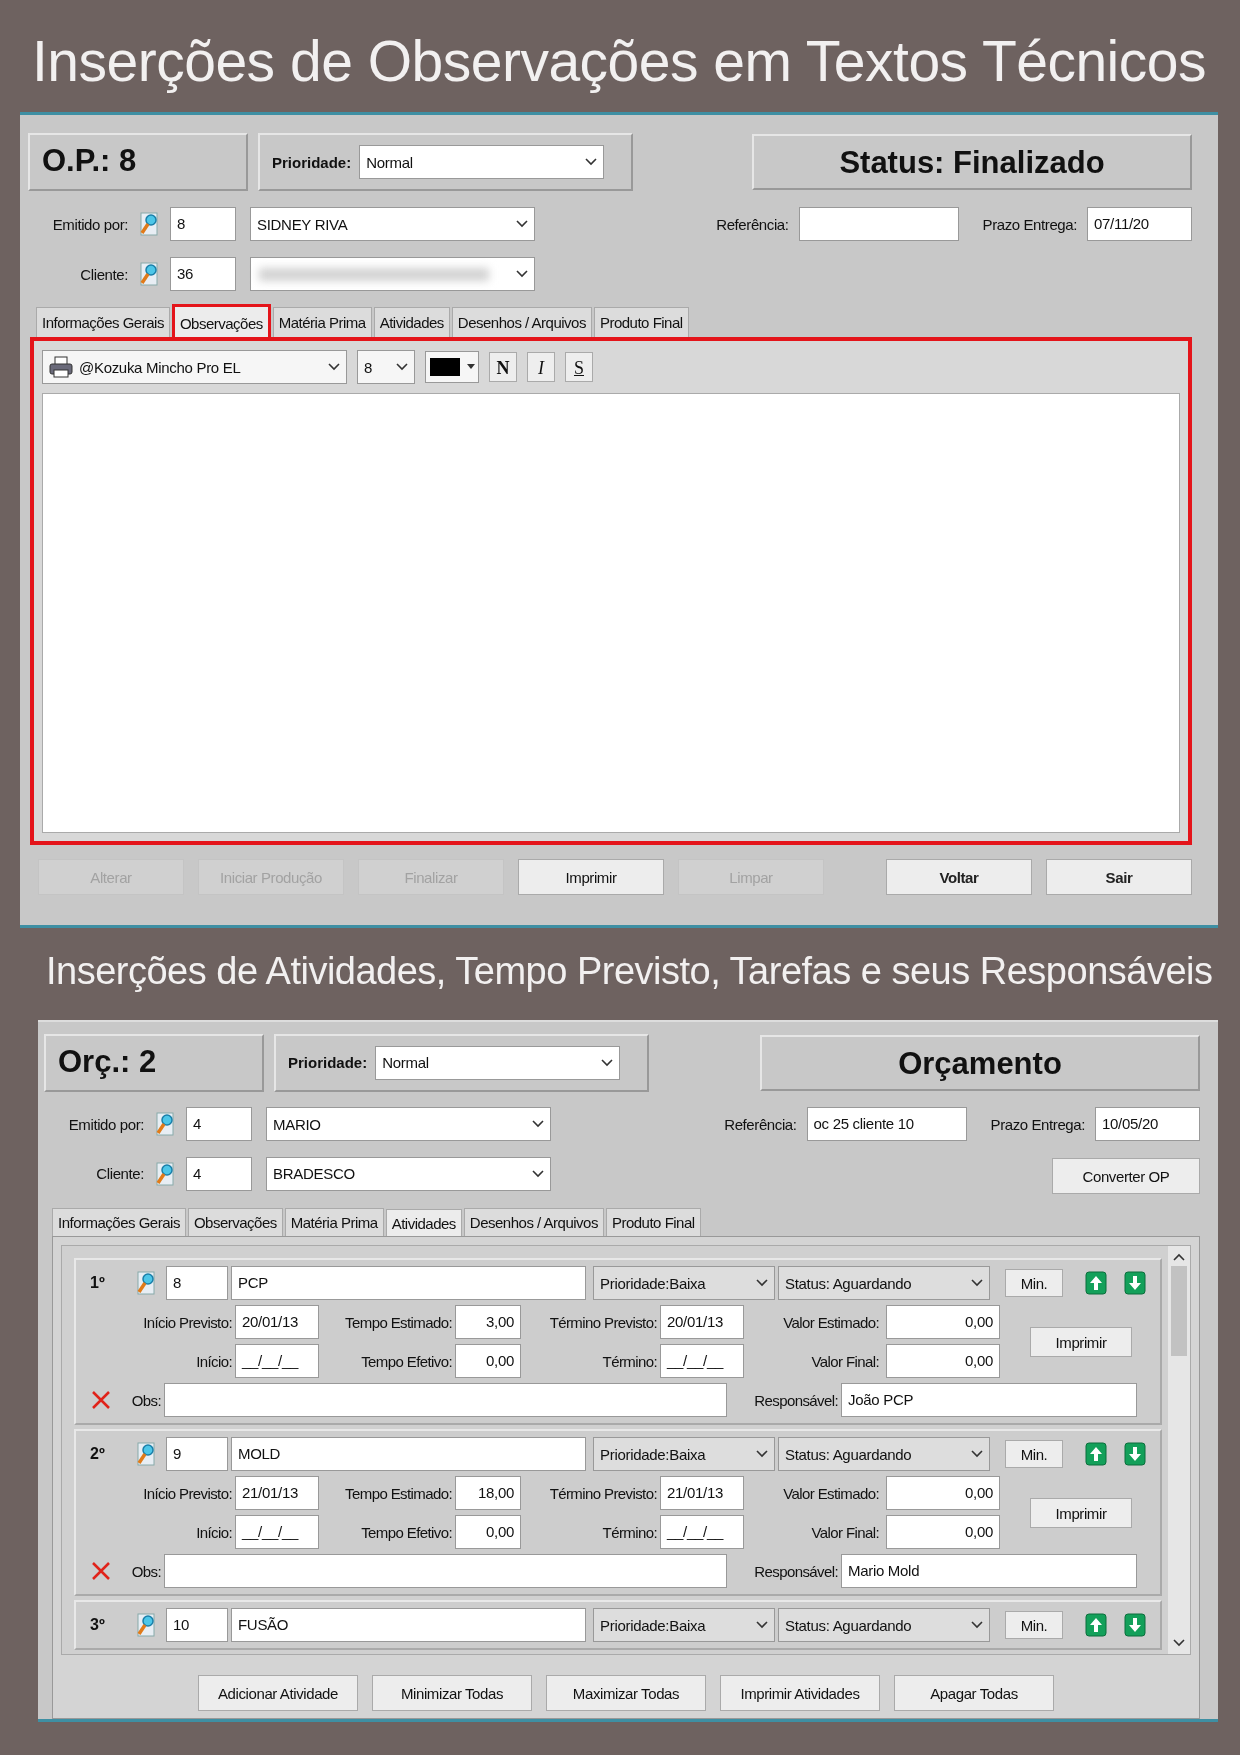  Describe the element at coordinates (1179, 1311) in the screenshot. I see `scrollbar-thumb` at that location.